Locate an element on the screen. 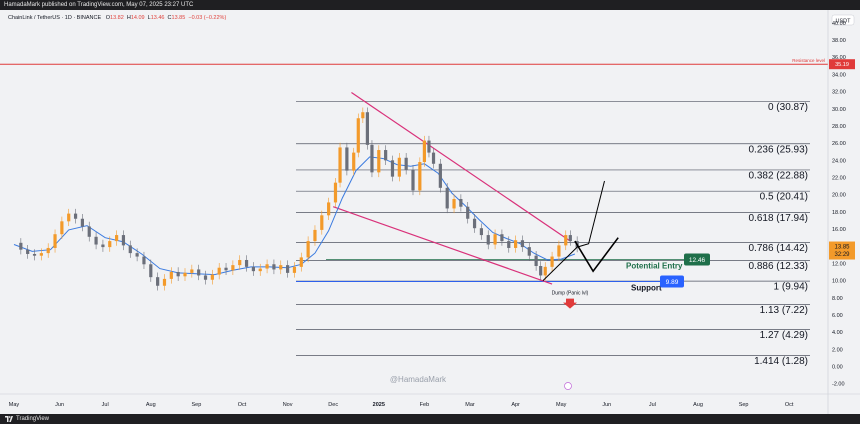 The width and height of the screenshot is (860, 424). high-value: 14.09 is located at coordinates (137, 18).